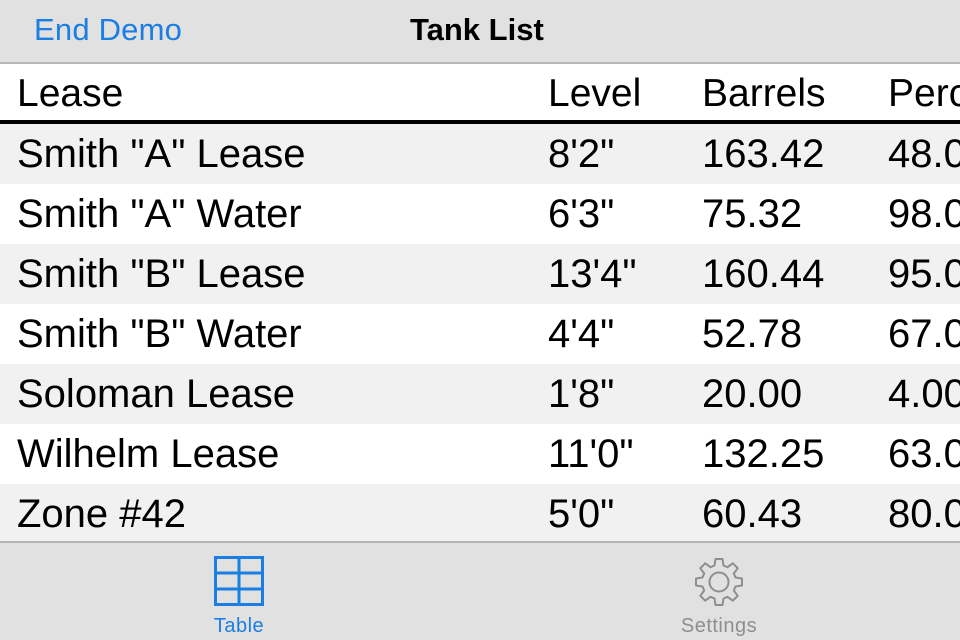 This screenshot has height=640, width=960. What do you see at coordinates (763, 274) in the screenshot?
I see `cell-barrels: 160.44` at bounding box center [763, 274].